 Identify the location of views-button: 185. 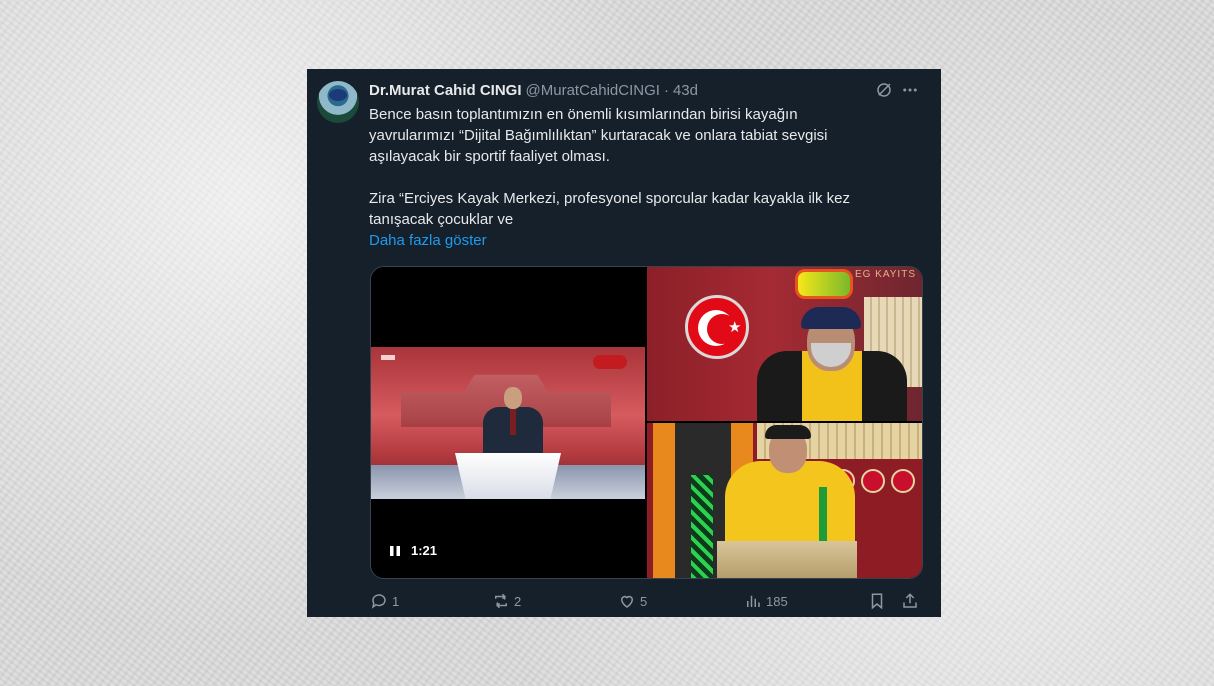
(766, 601).